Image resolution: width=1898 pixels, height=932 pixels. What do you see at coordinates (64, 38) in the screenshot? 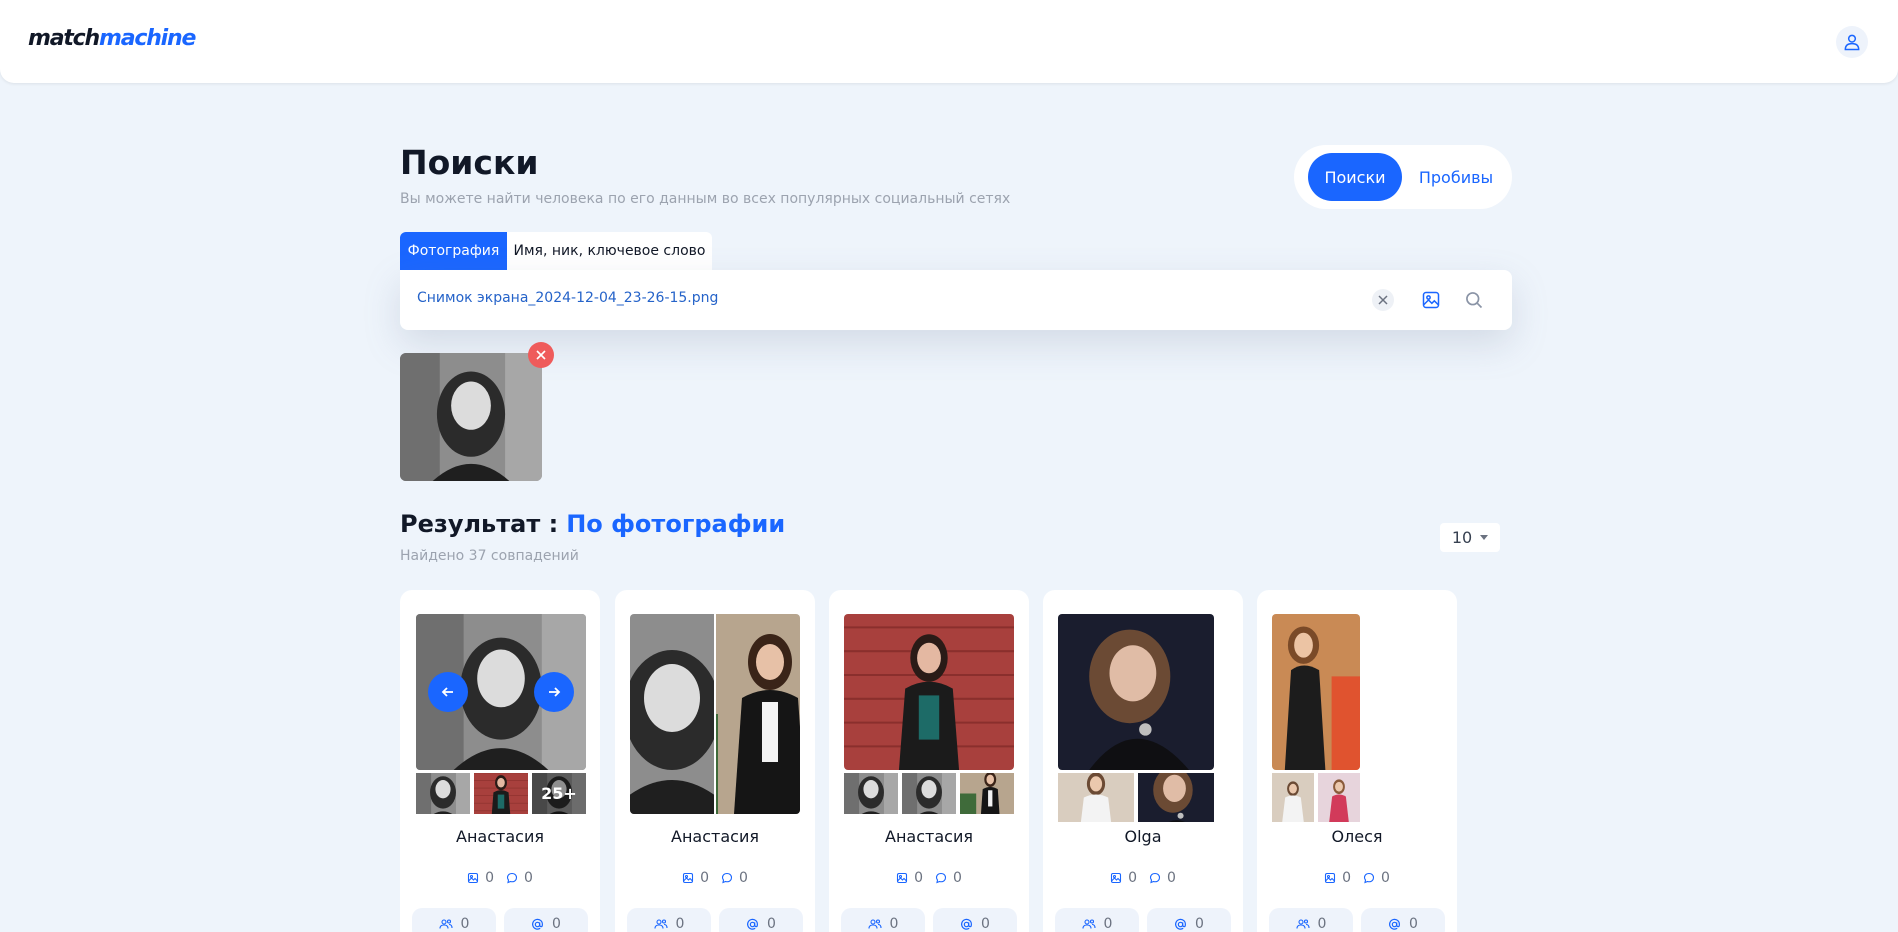
I see `logo-text-part1: match` at bounding box center [64, 38].